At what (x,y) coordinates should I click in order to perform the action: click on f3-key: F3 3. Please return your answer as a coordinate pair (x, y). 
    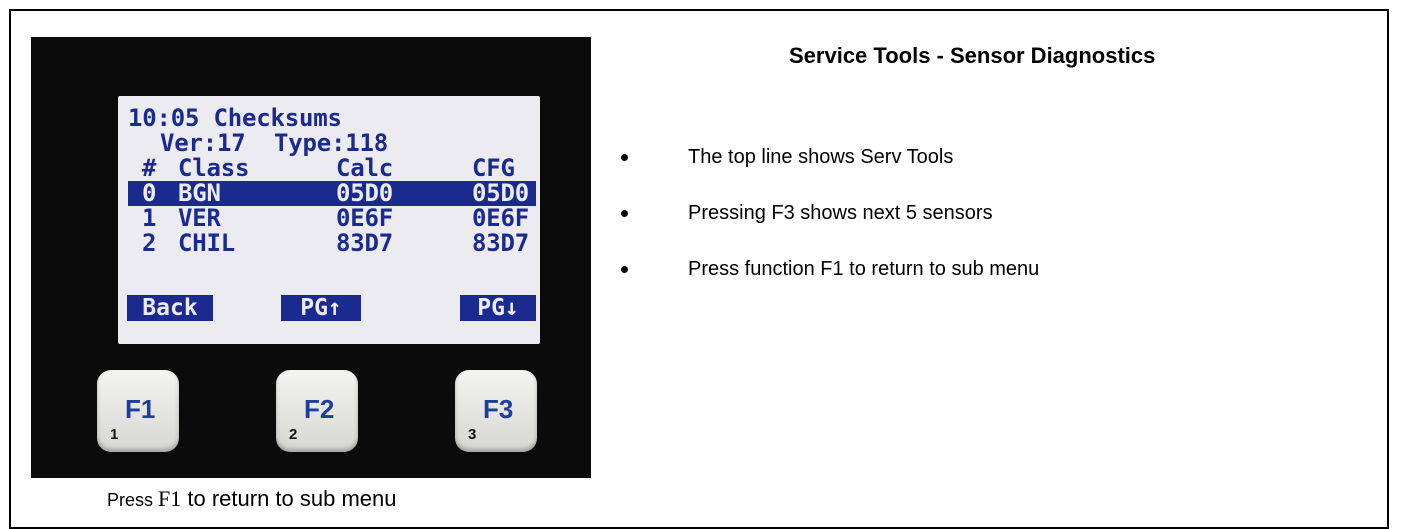
    Looking at the image, I should click on (496, 411).